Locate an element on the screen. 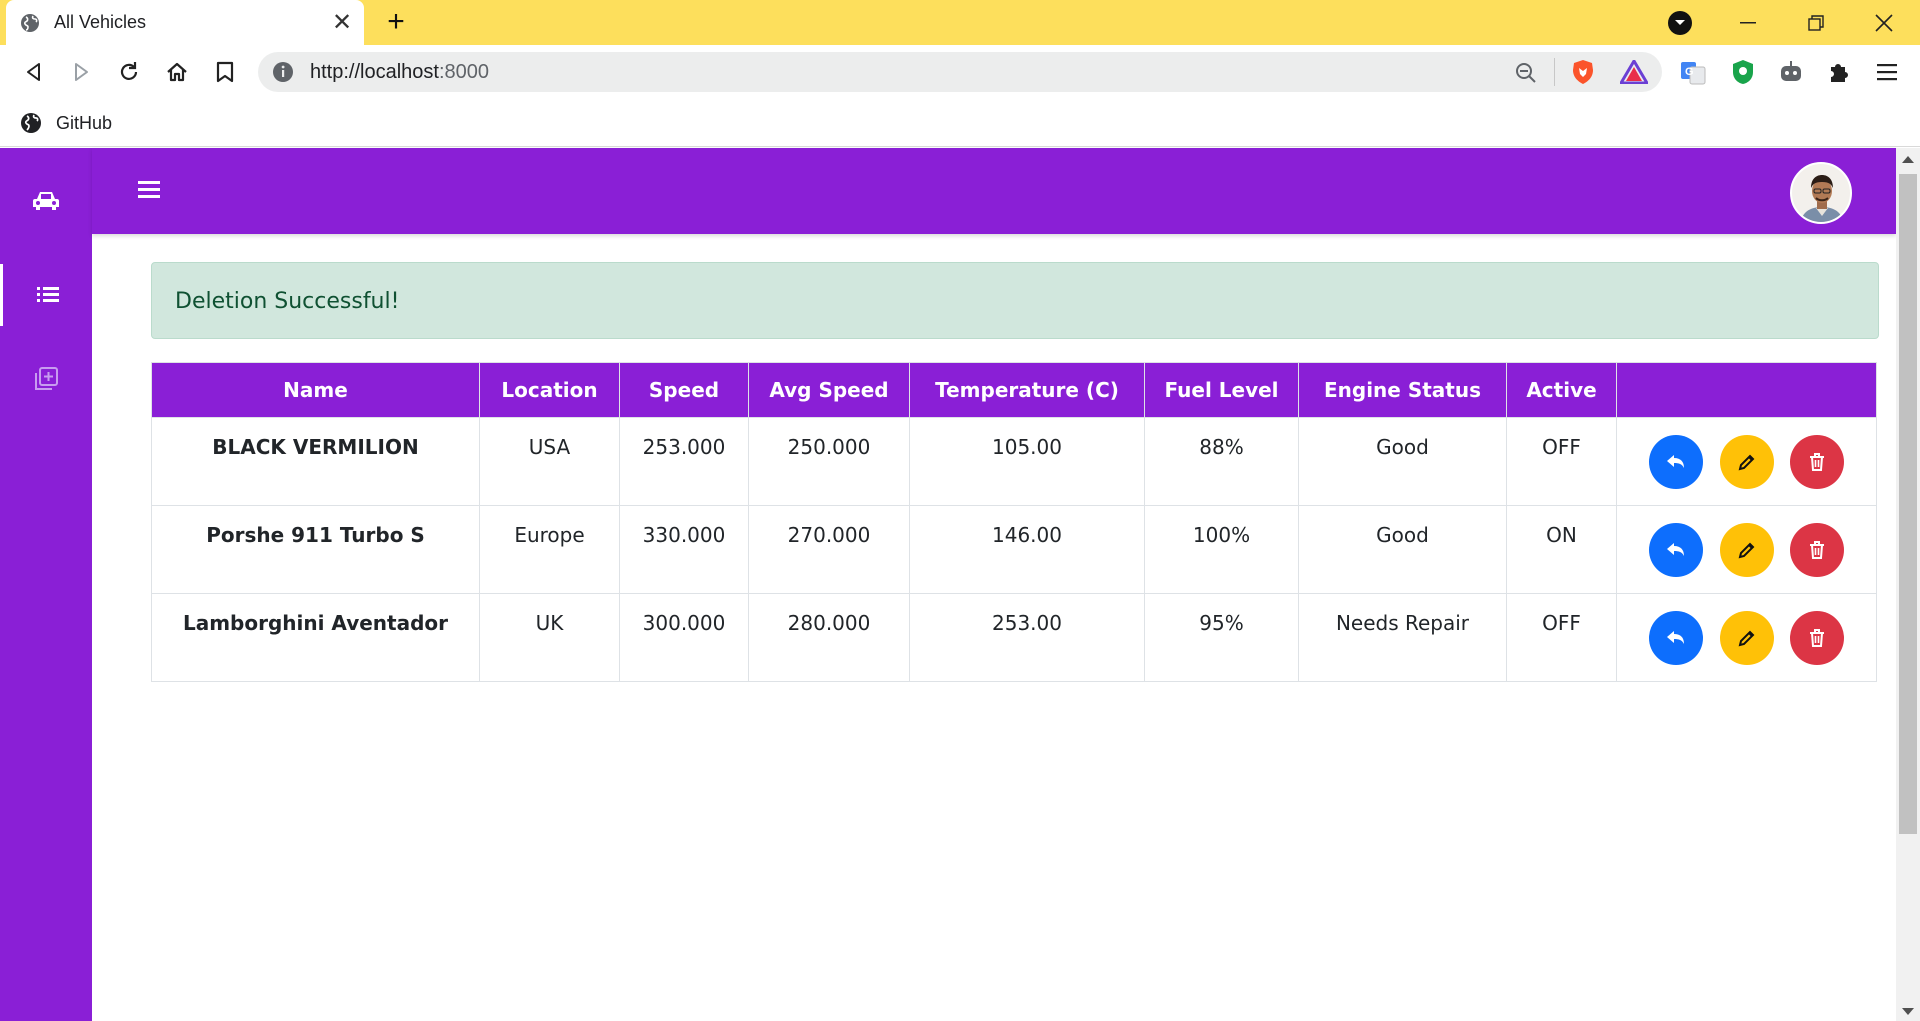 The width and height of the screenshot is (1920, 1021). minimize-icon is located at coordinates (1748, 22).